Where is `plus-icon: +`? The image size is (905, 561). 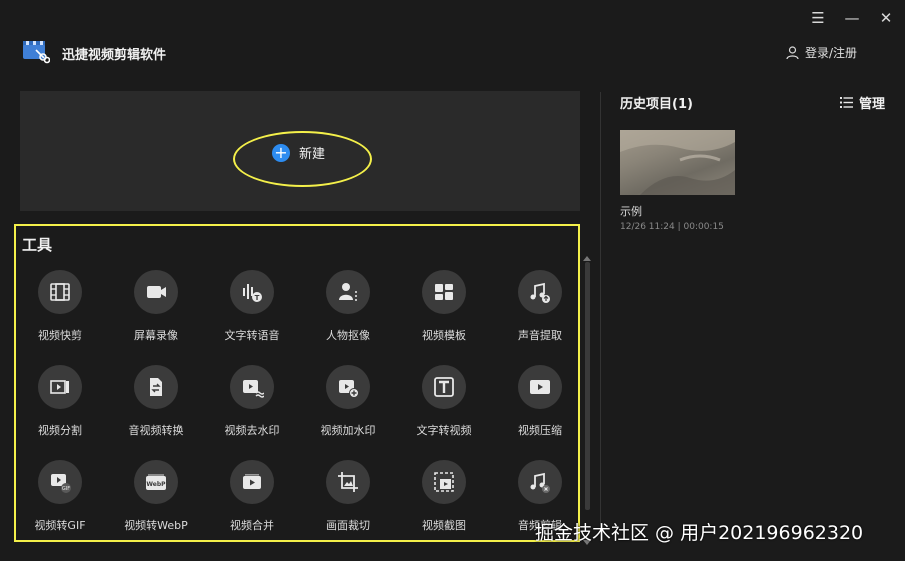
plus-icon: + is located at coordinates (281, 152).